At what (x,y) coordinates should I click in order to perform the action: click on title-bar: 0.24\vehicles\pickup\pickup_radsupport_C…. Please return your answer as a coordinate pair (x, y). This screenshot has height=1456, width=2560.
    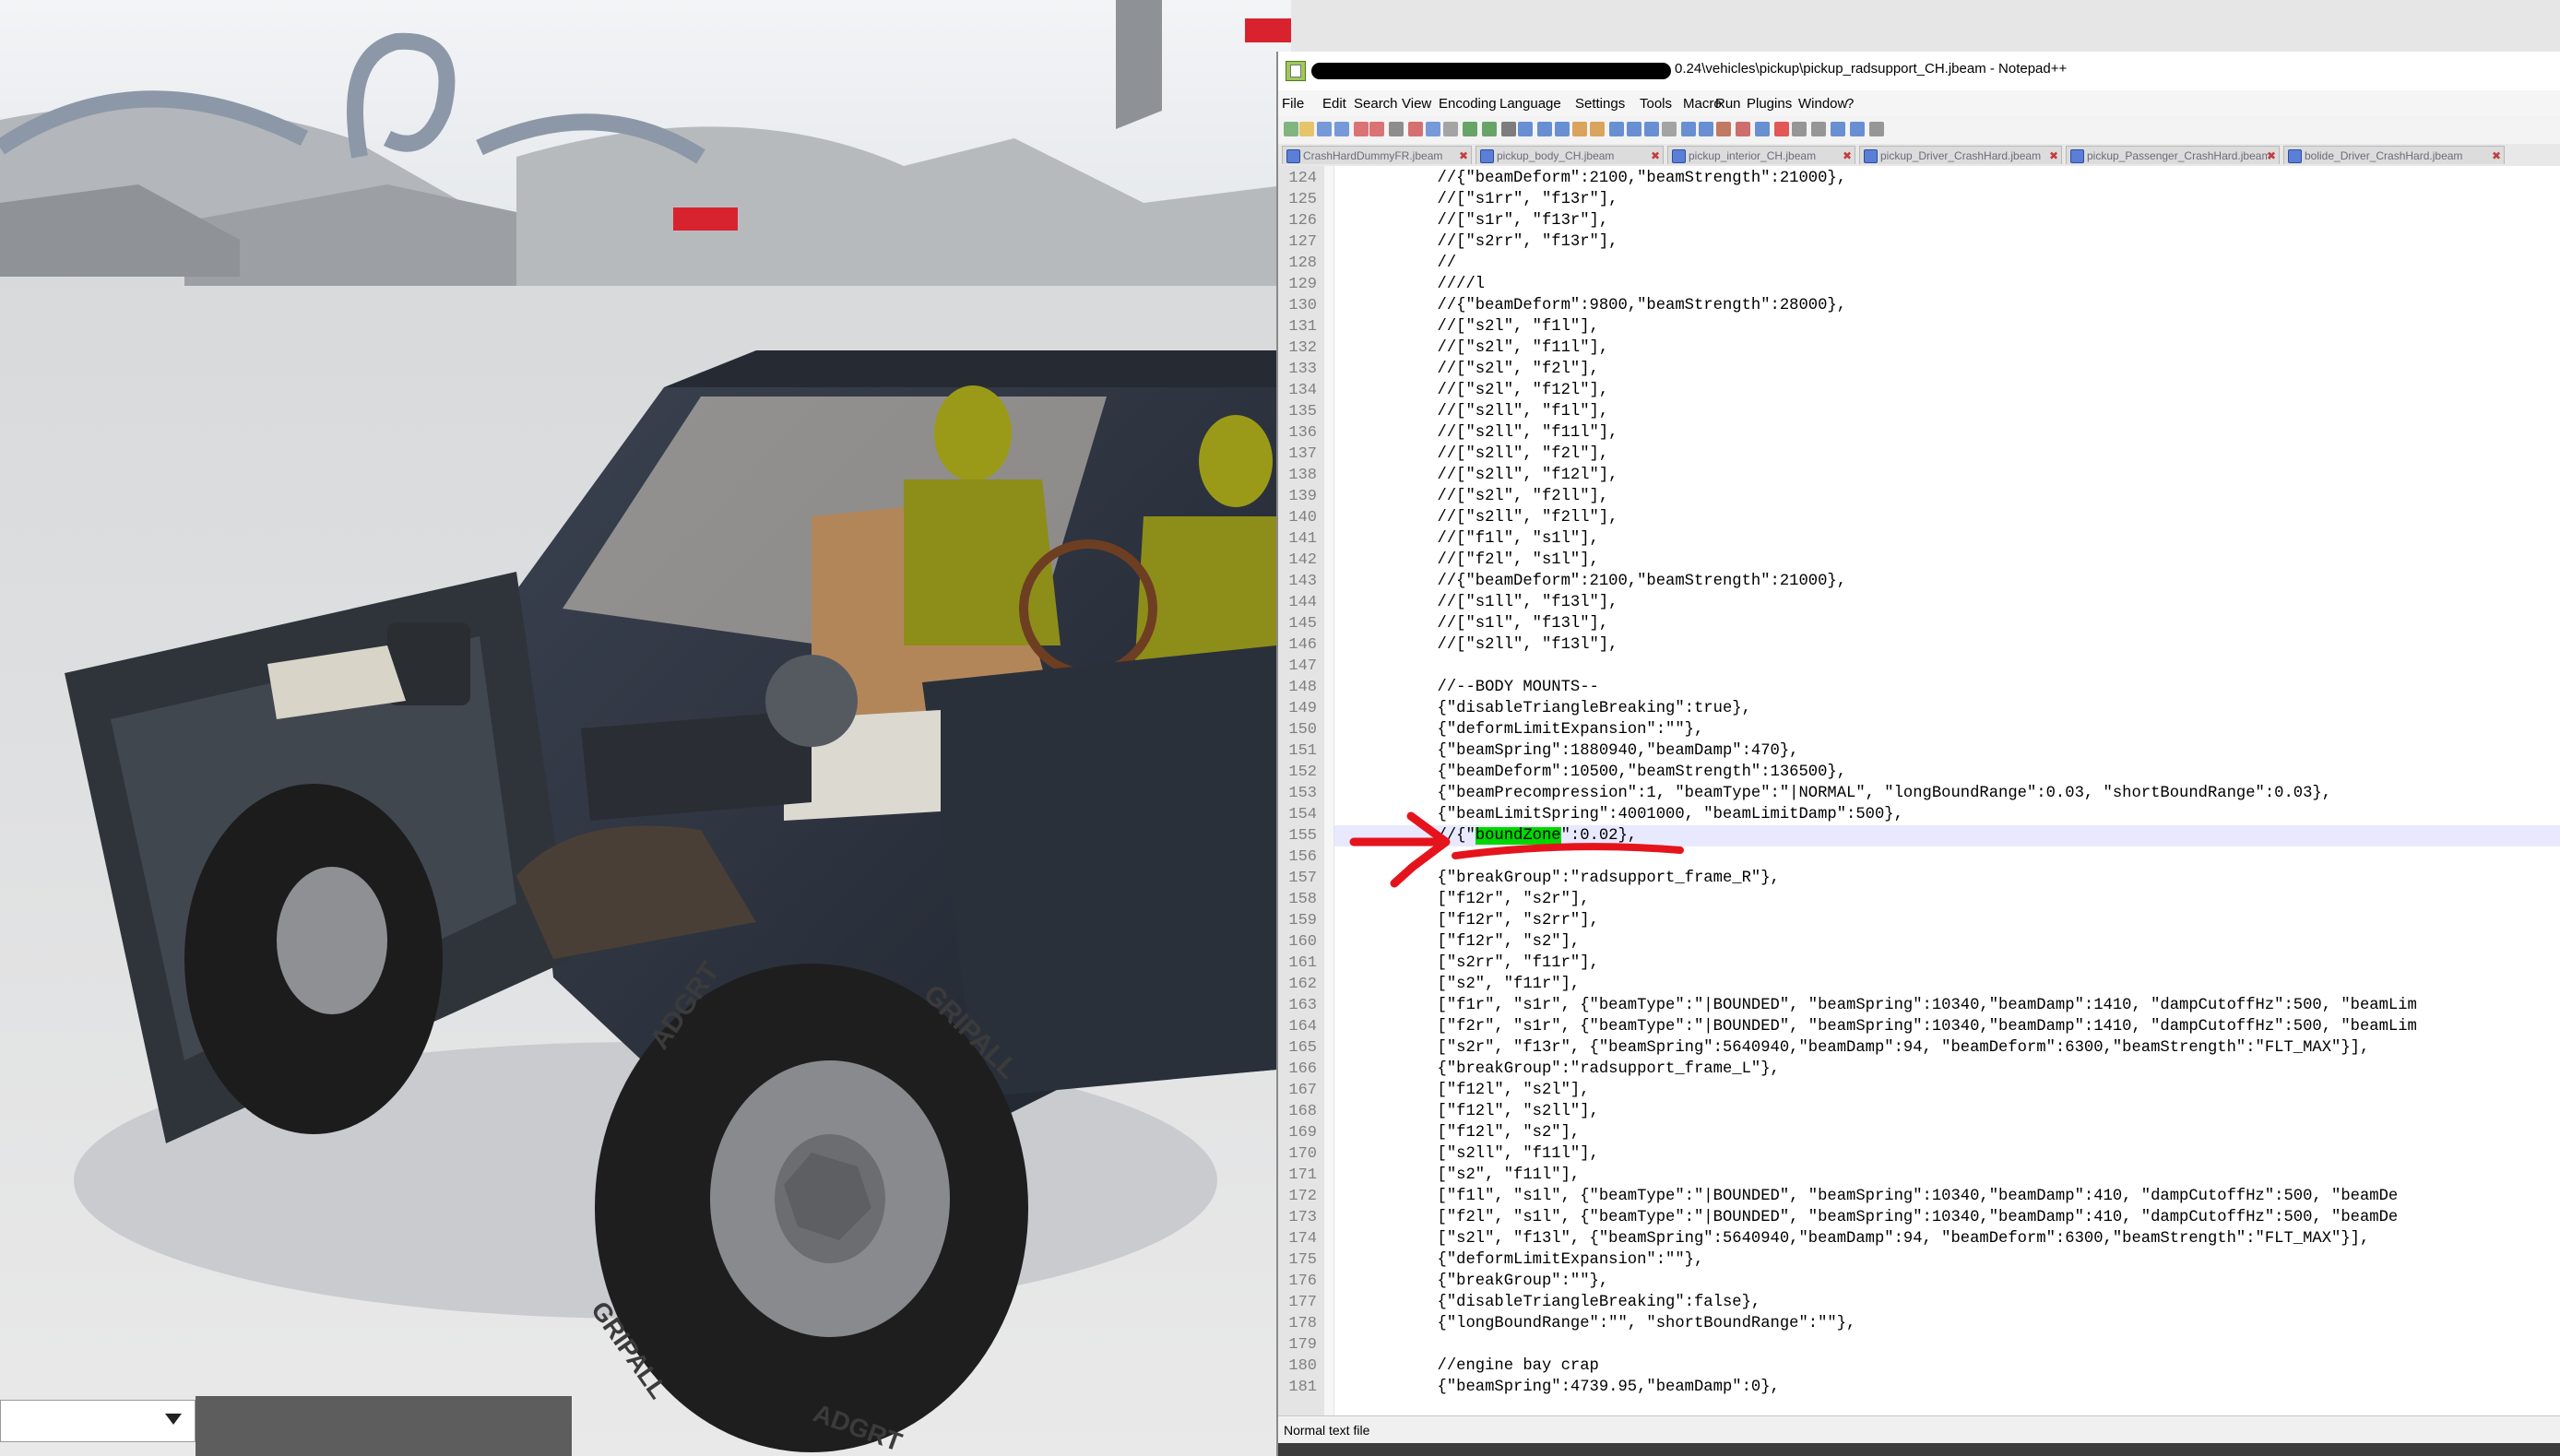
    Looking at the image, I should click on (1919, 71).